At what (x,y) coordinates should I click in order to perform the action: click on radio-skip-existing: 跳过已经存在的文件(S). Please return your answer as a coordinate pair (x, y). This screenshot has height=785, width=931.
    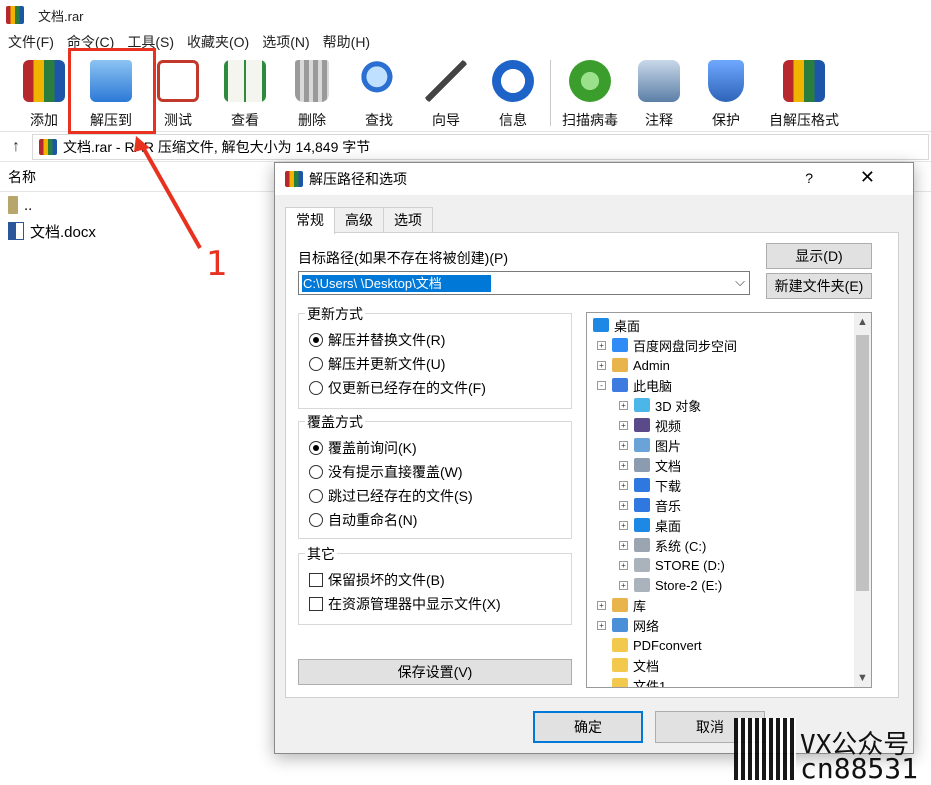
    Looking at the image, I should click on (391, 496).